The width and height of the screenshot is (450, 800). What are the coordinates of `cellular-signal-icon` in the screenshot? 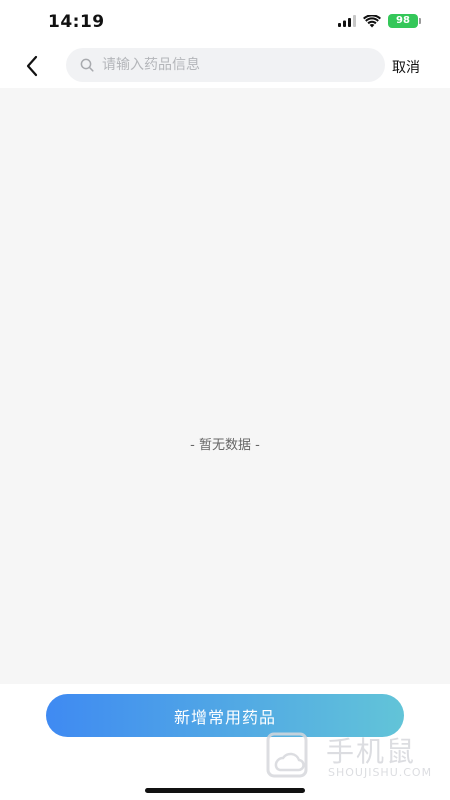 It's located at (347, 21).